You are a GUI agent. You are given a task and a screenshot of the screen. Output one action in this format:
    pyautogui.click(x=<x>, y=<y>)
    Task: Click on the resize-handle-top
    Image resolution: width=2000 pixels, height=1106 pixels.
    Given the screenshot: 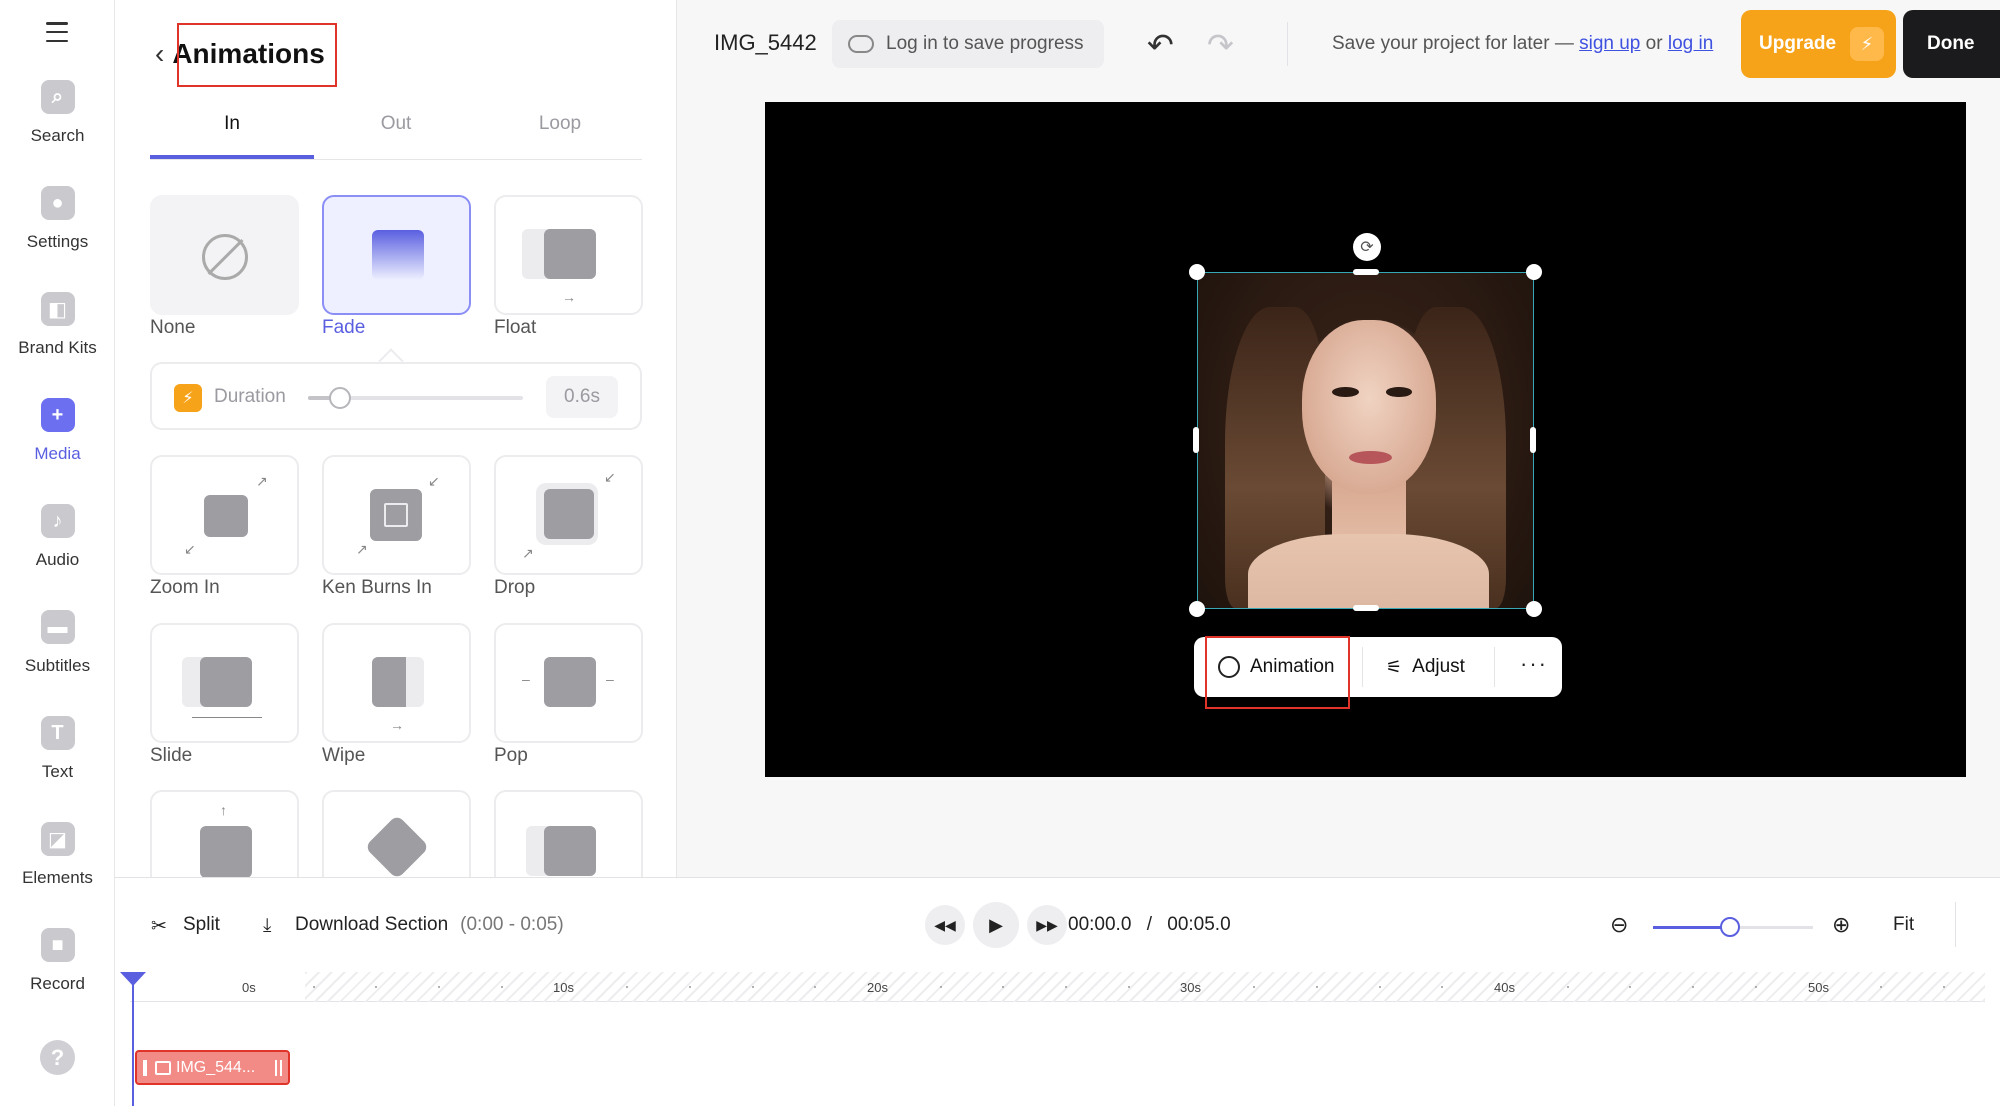 What is the action you would take?
    pyautogui.click(x=1366, y=272)
    